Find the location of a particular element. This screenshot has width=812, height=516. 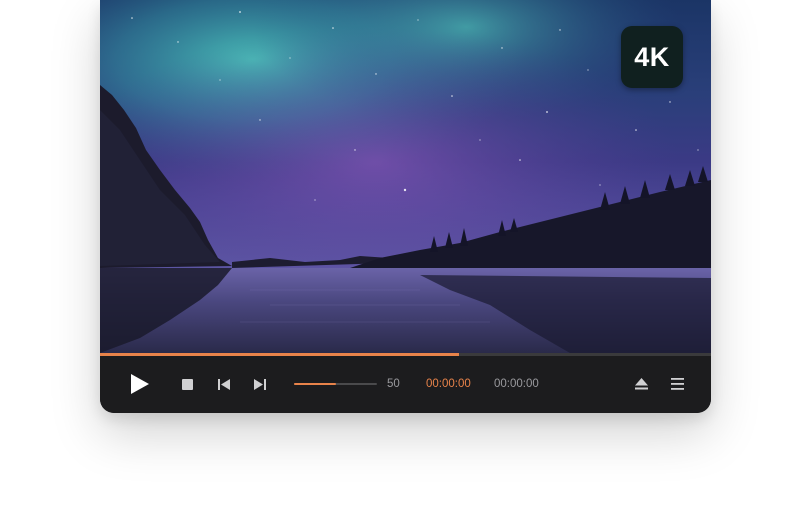

menu-icon is located at coordinates (677, 384).